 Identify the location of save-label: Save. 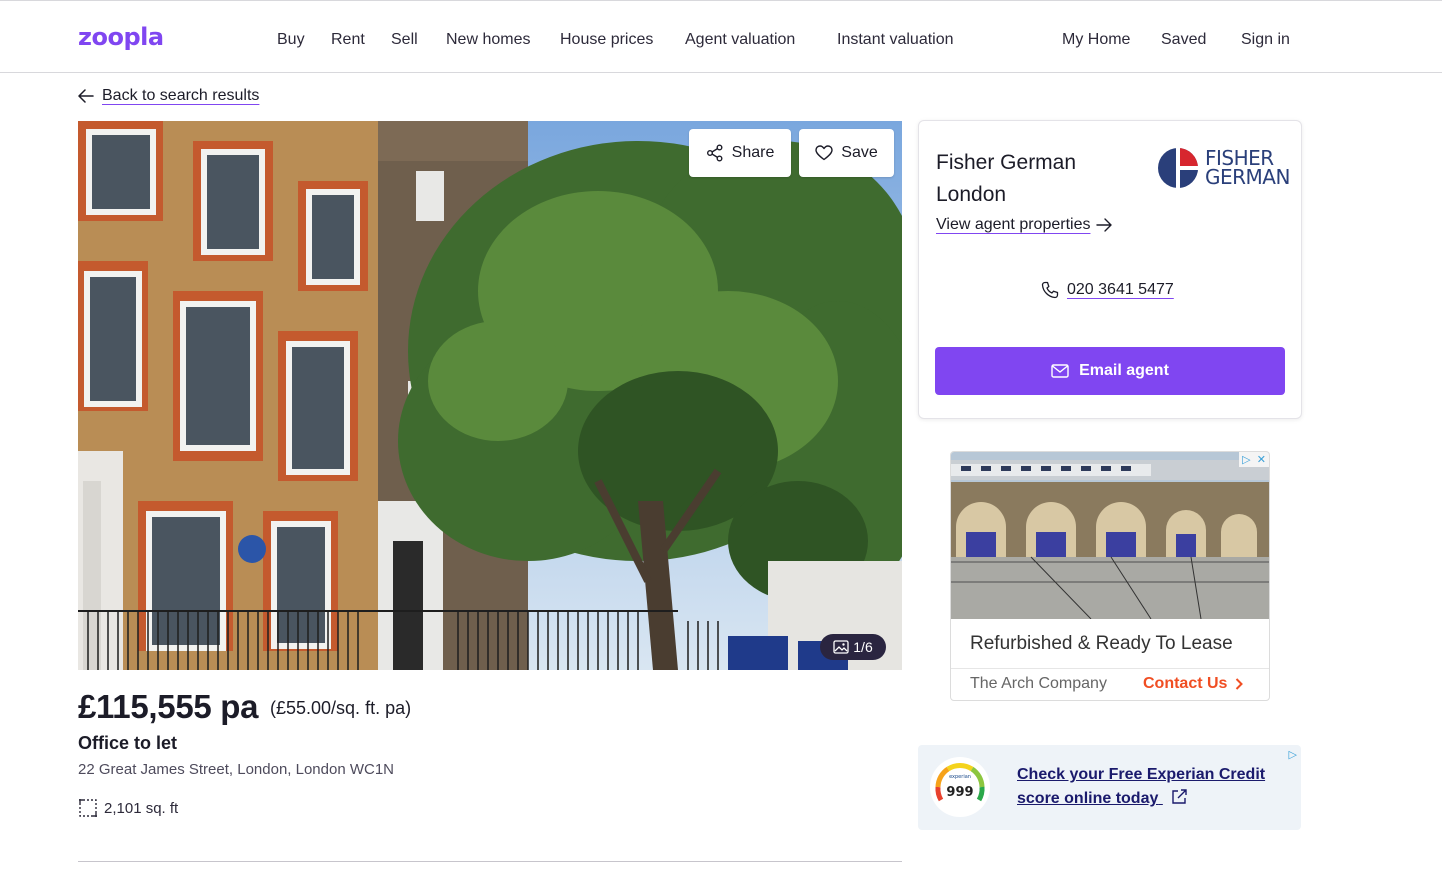
(859, 152).